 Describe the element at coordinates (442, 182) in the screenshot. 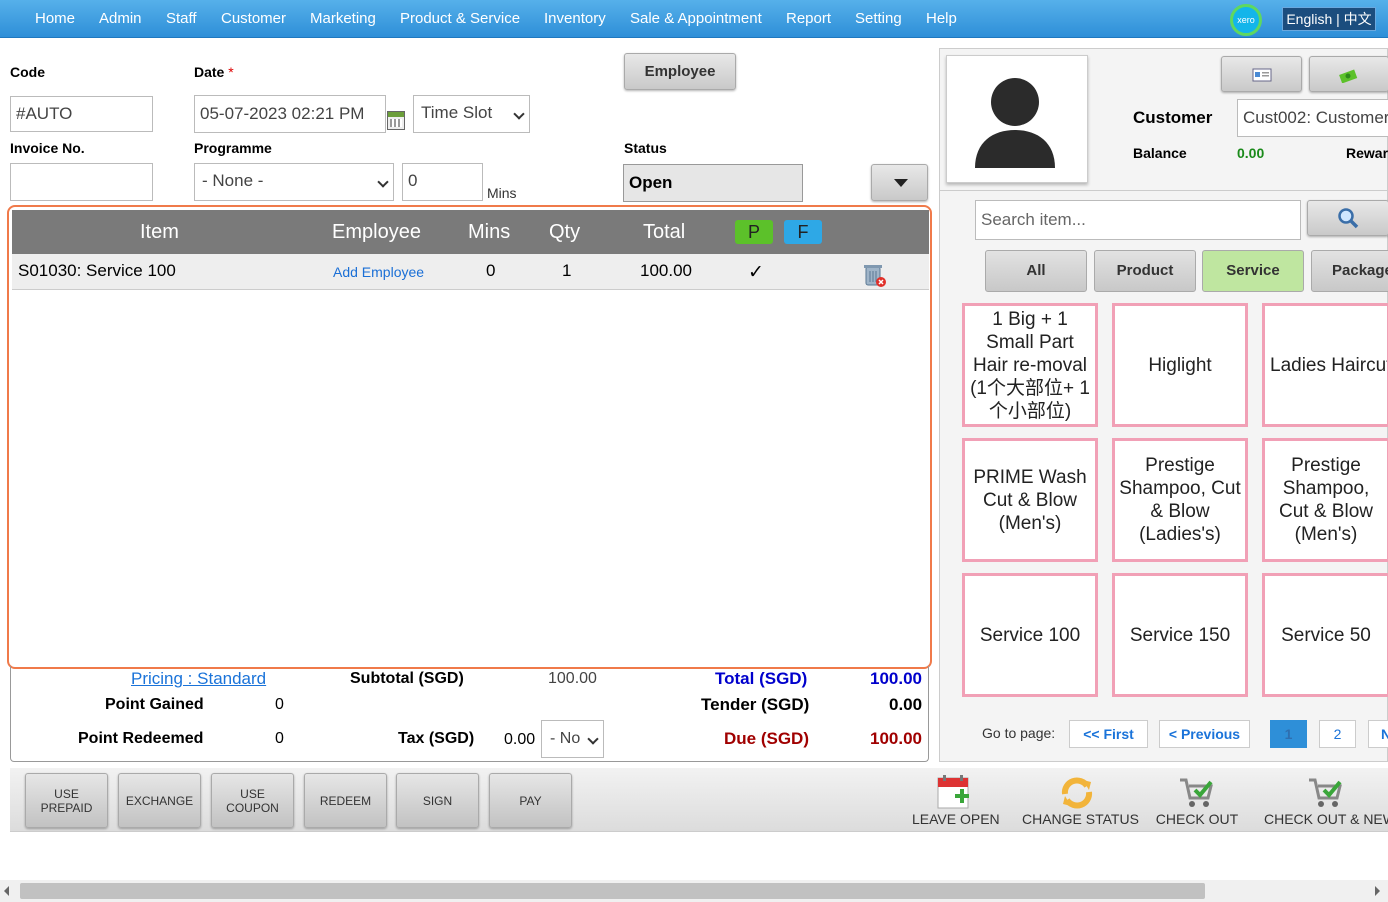

I see `mins-input: 0` at that location.